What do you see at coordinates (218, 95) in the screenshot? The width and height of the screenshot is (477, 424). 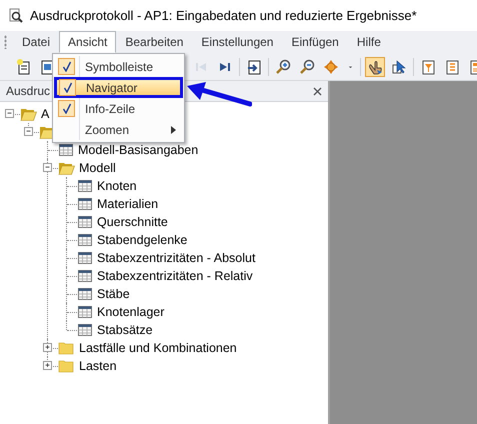 I see `annotation-arrow` at bounding box center [218, 95].